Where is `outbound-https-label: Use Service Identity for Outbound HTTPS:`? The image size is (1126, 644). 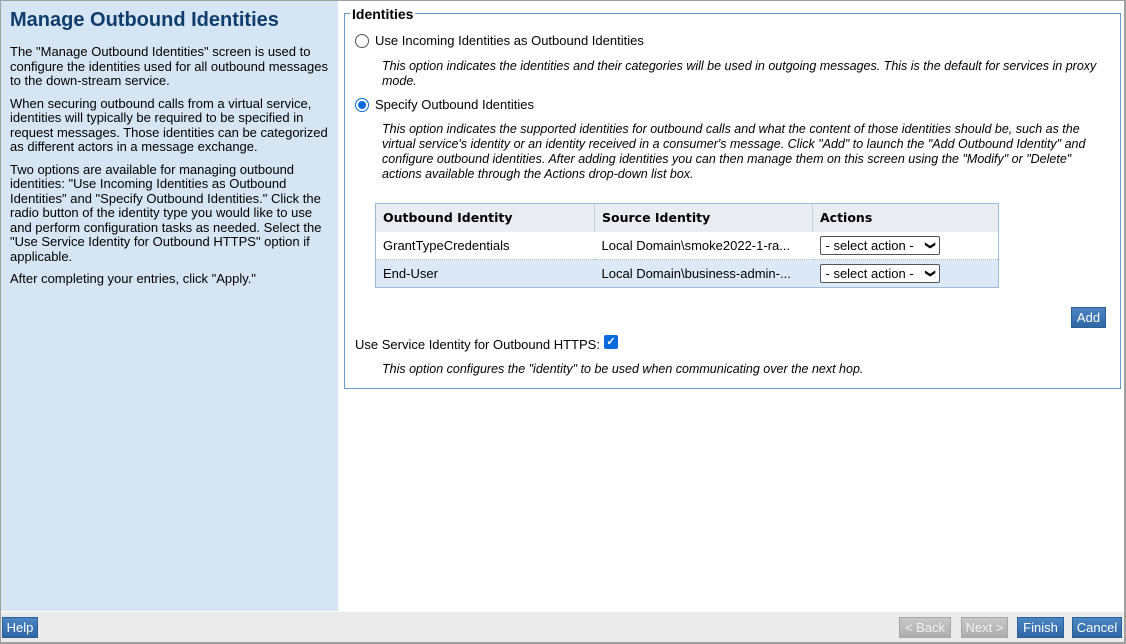 outbound-https-label: Use Service Identity for Outbound HTTPS: is located at coordinates (477, 344).